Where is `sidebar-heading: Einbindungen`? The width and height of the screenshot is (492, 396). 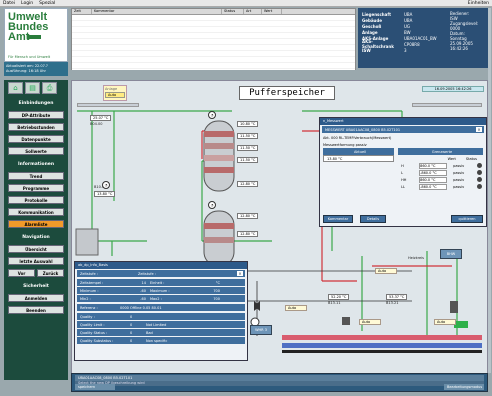
sidebar-heading: Einbindungen is located at coordinates (36, 103).